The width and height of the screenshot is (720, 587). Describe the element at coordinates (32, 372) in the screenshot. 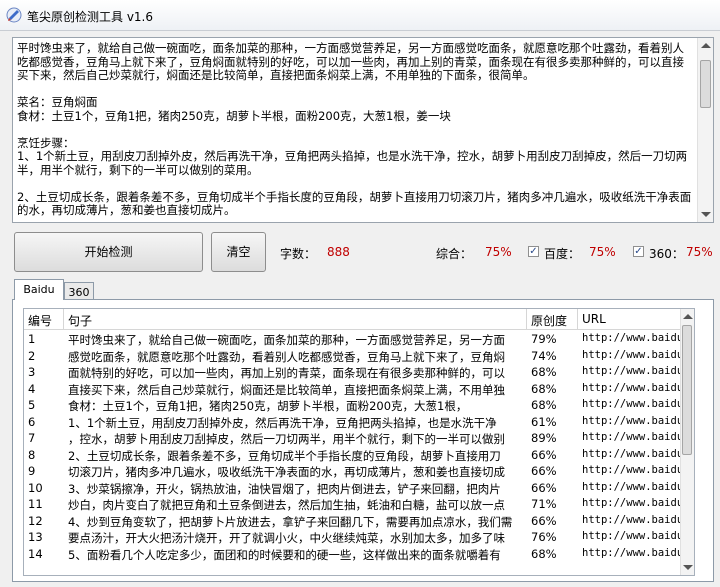

I see `cell-no: 3` at that location.